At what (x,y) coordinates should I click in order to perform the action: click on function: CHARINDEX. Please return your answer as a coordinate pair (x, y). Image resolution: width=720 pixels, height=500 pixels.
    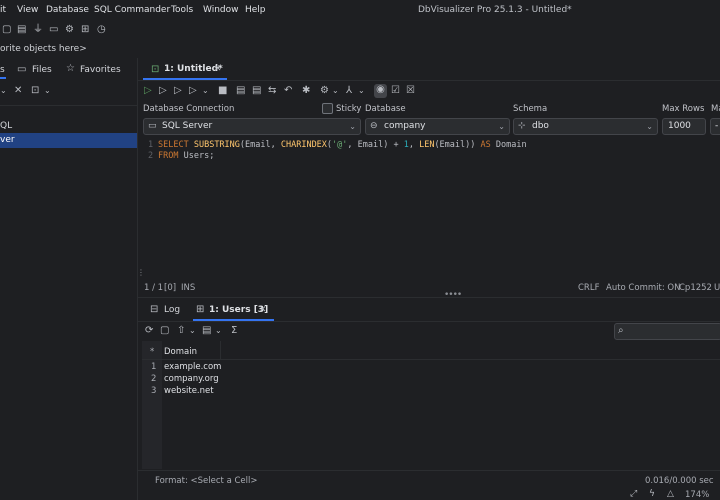
    Looking at the image, I should click on (303, 145).